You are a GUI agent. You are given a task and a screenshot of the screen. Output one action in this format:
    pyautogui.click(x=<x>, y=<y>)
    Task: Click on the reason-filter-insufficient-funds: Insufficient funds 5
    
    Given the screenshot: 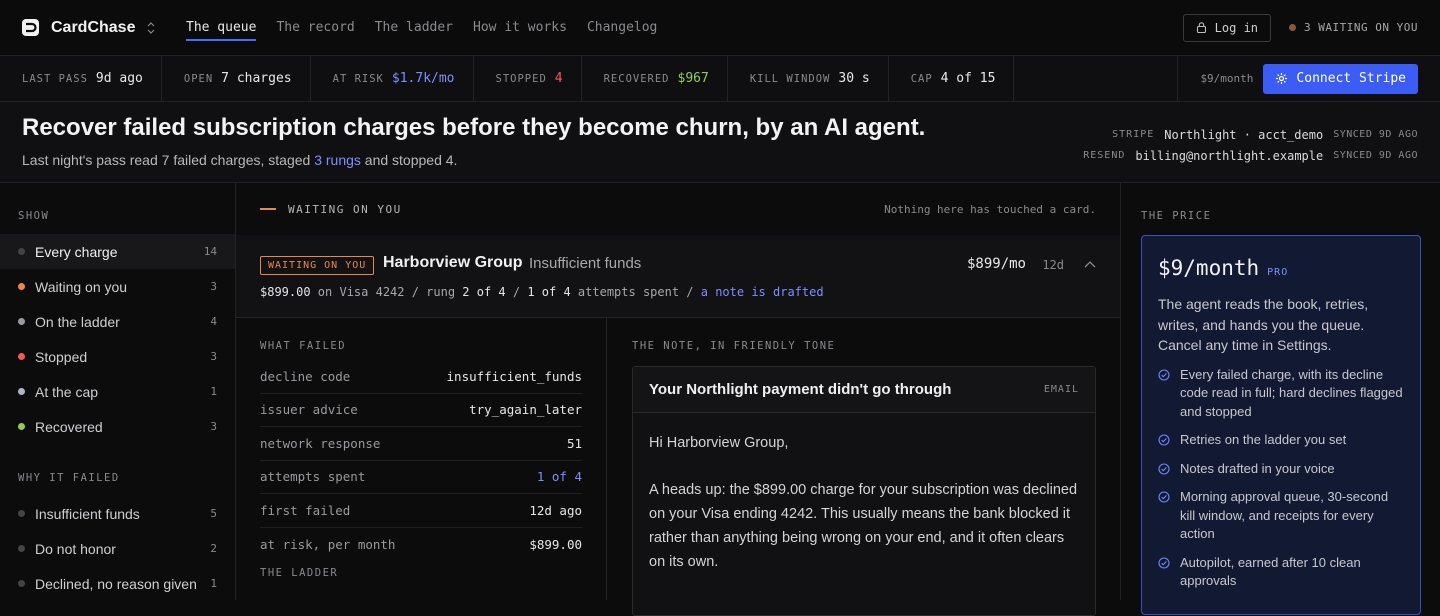 What is the action you would take?
    pyautogui.click(x=117, y=513)
    